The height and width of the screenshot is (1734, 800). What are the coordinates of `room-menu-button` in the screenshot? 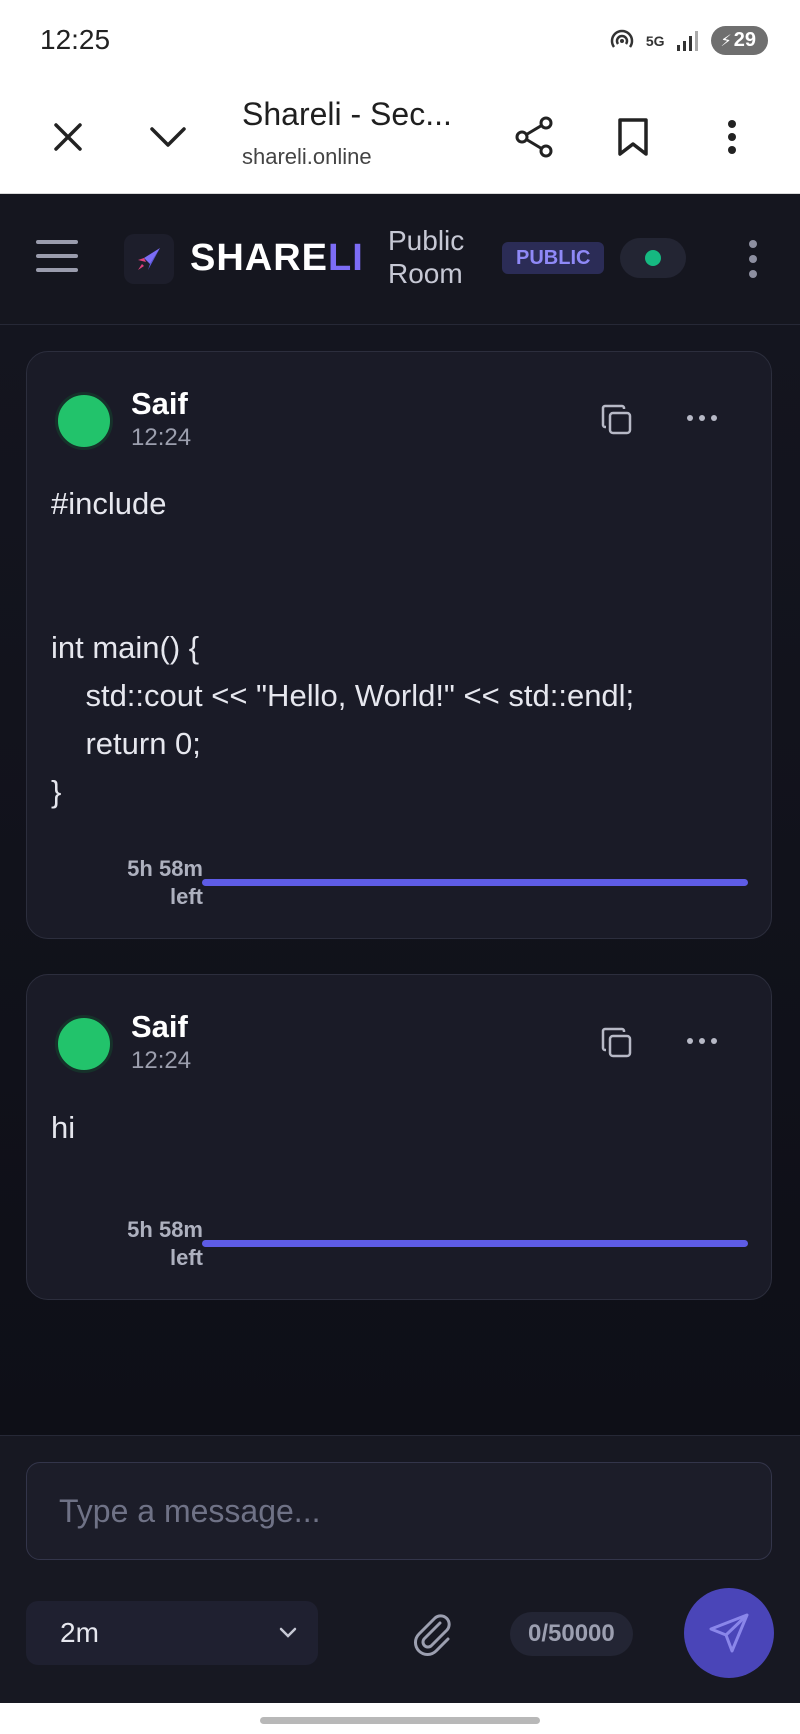 It's located at (753, 259).